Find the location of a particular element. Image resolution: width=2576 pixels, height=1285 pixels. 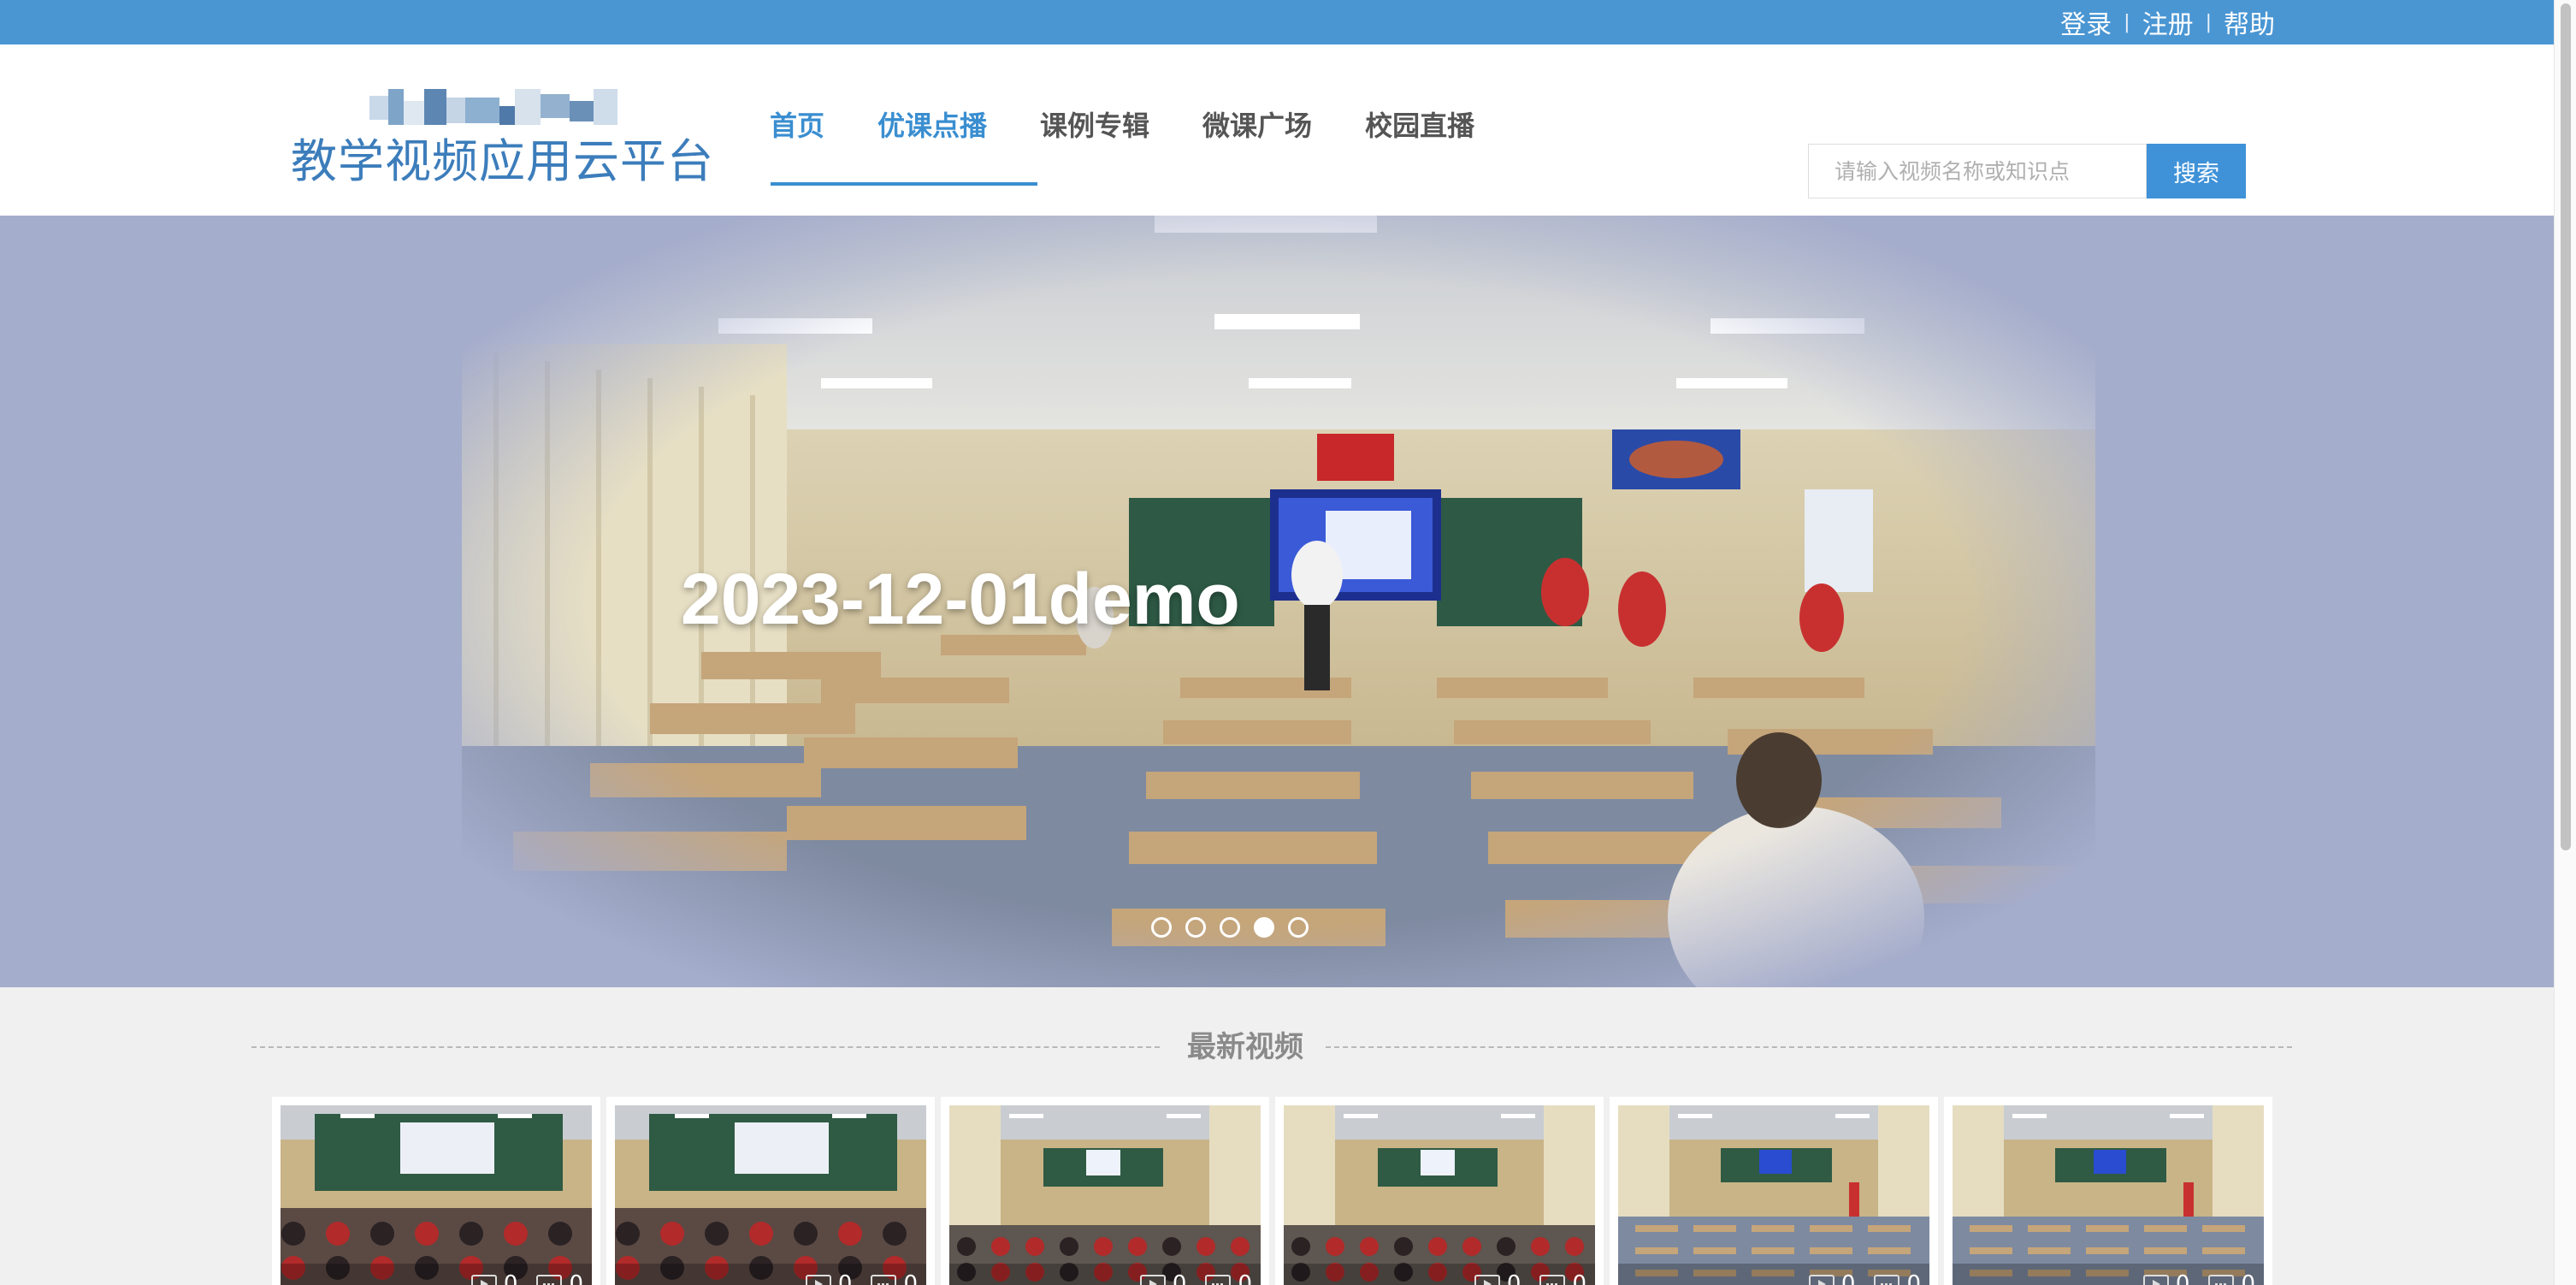

page-scrollbar is located at coordinates (2565, 642).